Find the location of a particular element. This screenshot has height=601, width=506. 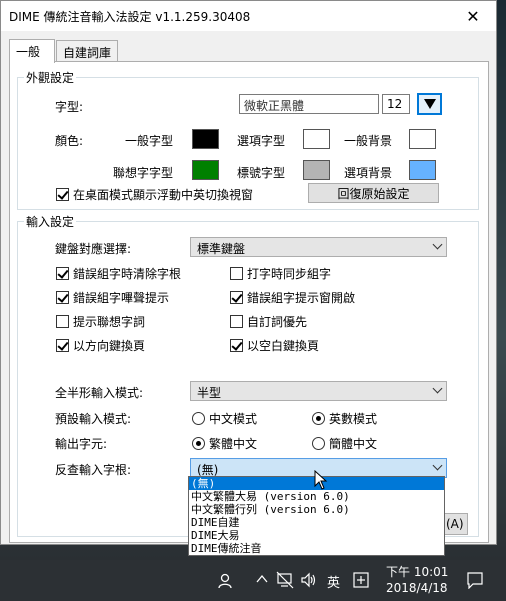

dropdown-option: 中文繁體行列 (version 6.0) is located at coordinates (316, 509).